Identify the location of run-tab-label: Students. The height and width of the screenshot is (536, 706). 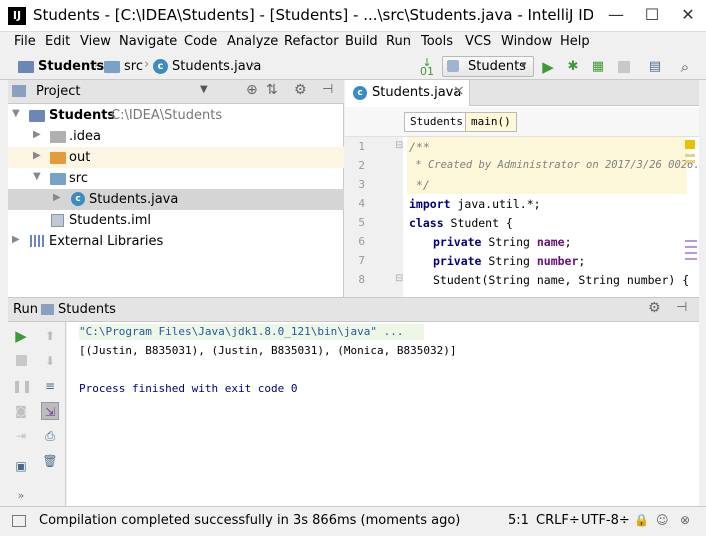
(87, 309).